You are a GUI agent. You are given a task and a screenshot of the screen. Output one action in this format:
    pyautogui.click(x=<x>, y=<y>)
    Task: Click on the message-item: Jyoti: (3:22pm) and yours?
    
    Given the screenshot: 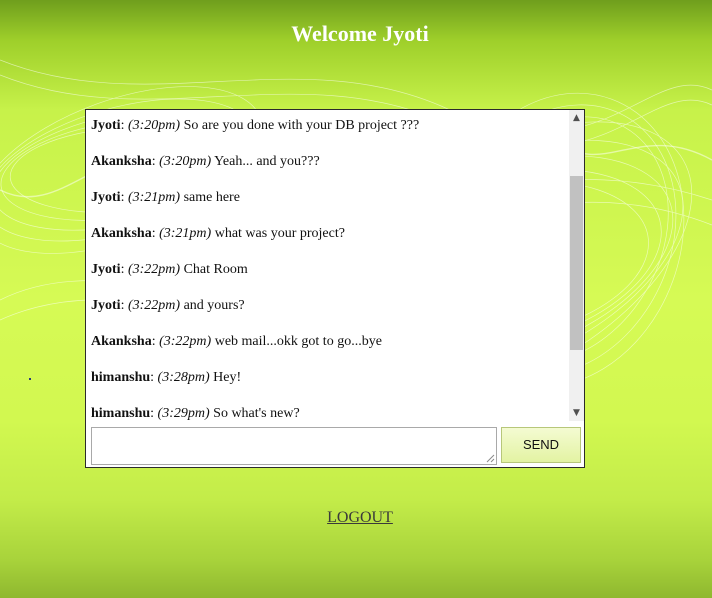 What is the action you would take?
    pyautogui.click(x=168, y=306)
    